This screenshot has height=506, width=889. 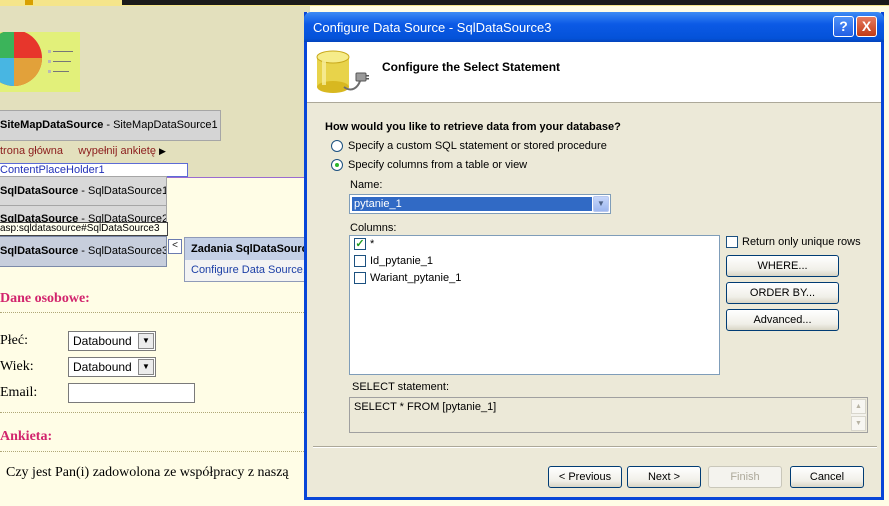 I want to click on dialog-title: Configure Data Source - SqlDataSource3, so click(x=432, y=27).